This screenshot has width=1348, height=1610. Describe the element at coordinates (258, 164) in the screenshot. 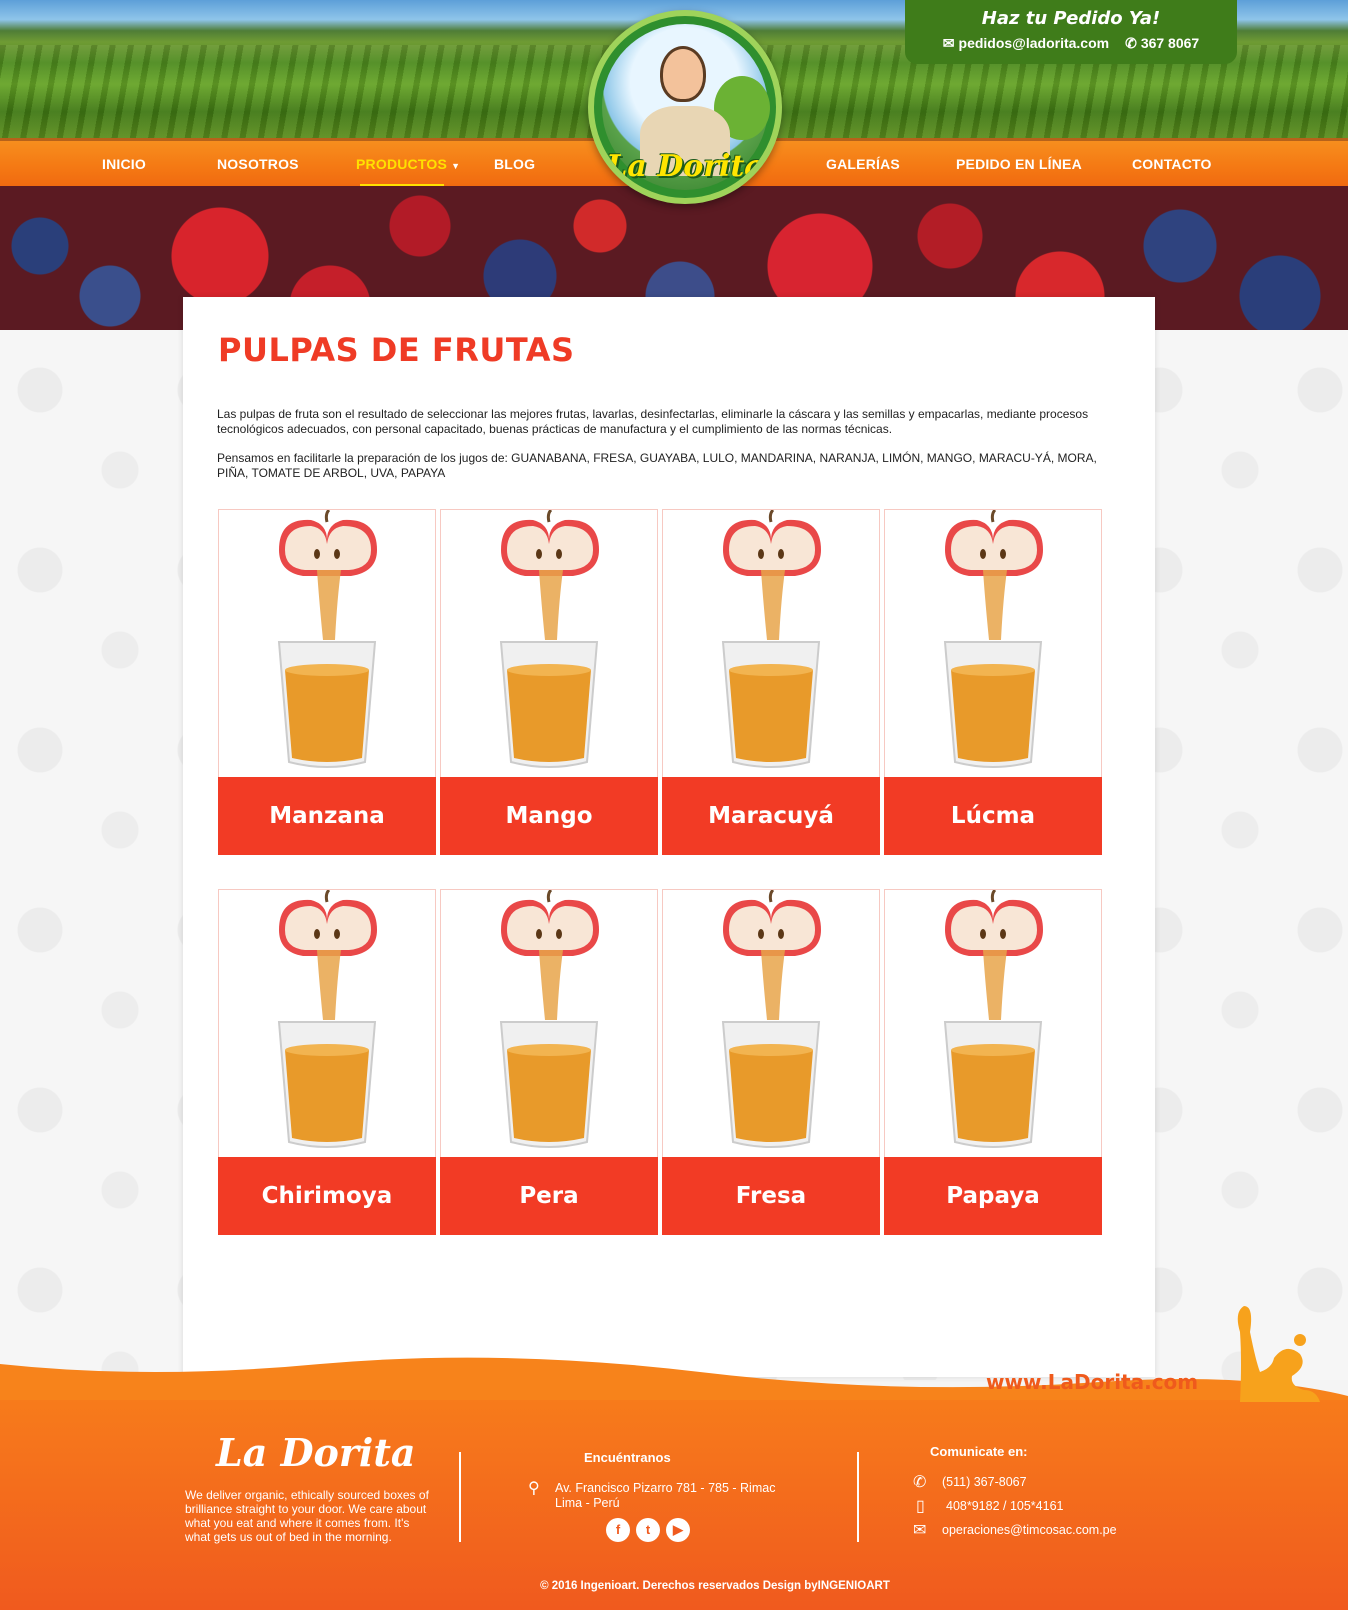

I see `nav-nosotros: NOSOTROS` at that location.